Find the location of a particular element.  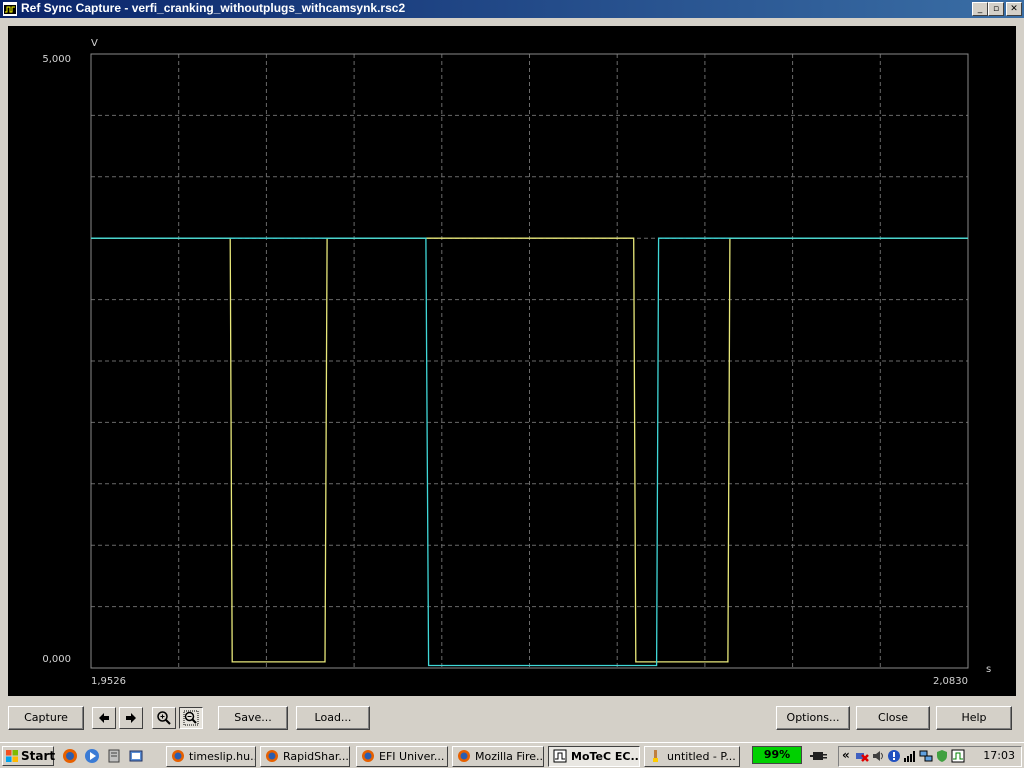

media-player-icon is located at coordinates (92, 756).